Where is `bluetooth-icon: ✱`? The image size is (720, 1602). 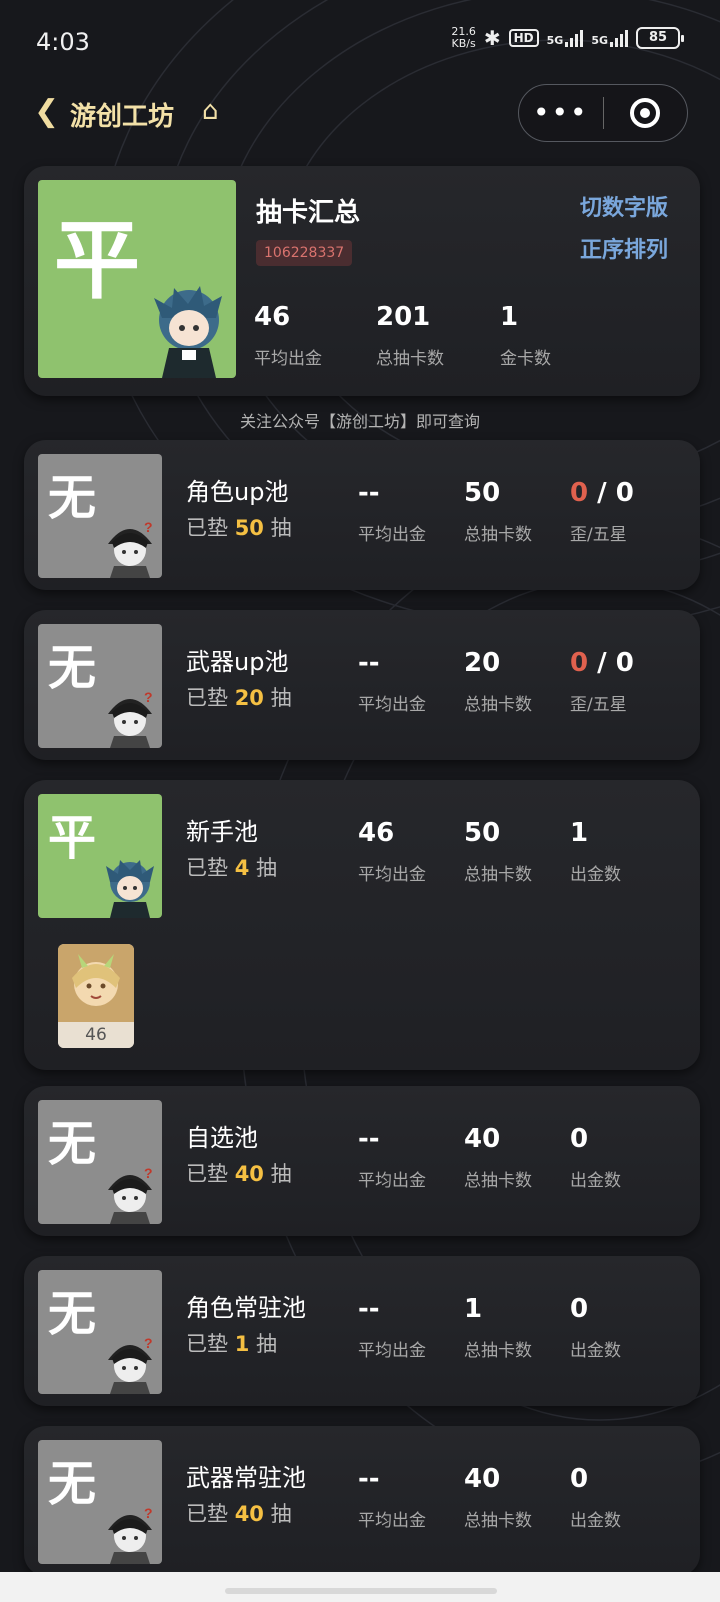 bluetooth-icon: ✱ is located at coordinates (492, 38).